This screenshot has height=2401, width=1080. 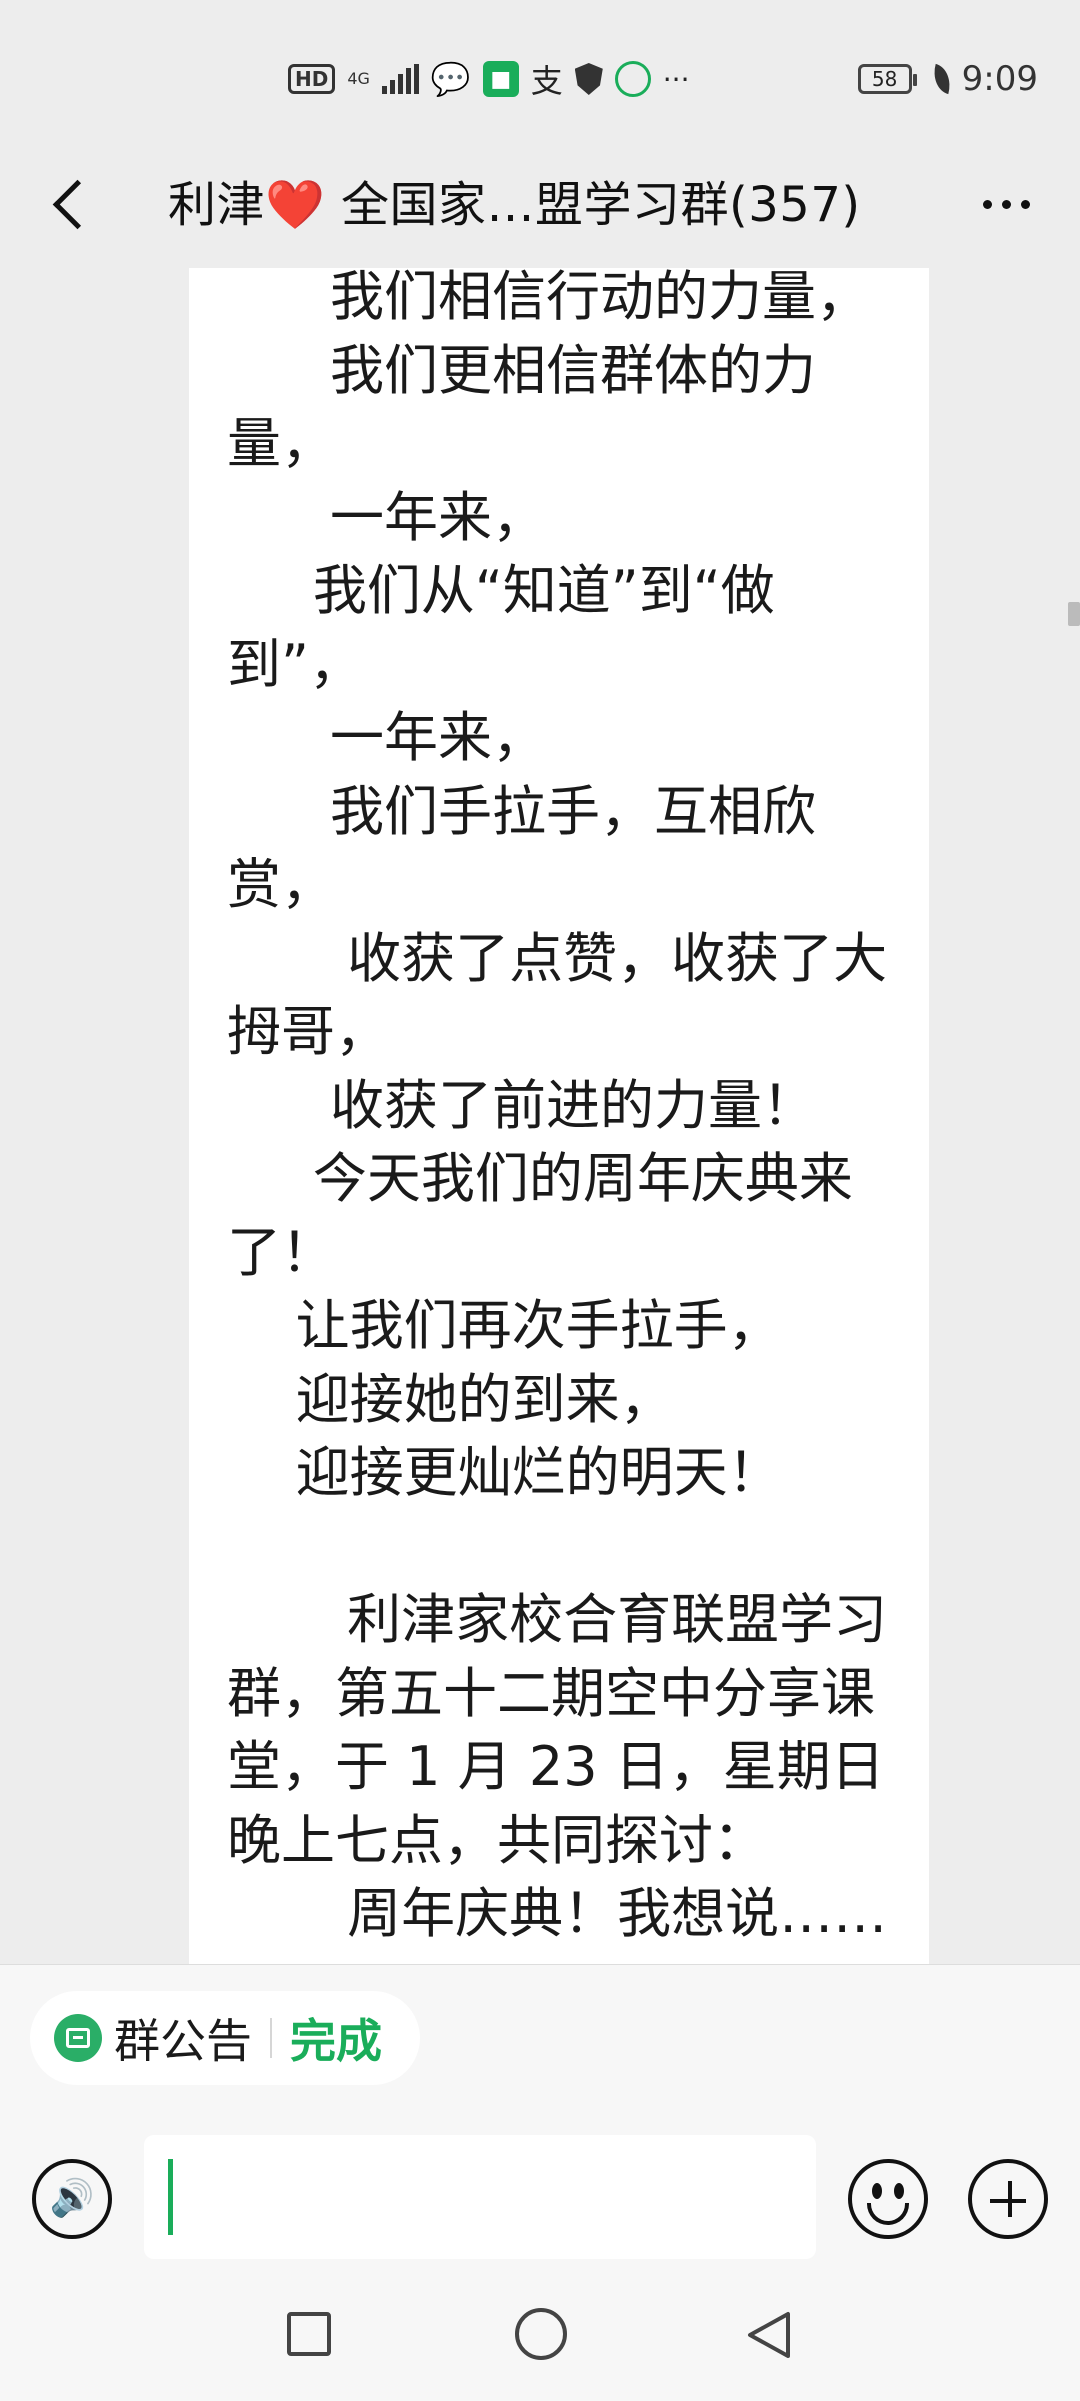 I want to click on signal-icon, so click(x=400, y=79).